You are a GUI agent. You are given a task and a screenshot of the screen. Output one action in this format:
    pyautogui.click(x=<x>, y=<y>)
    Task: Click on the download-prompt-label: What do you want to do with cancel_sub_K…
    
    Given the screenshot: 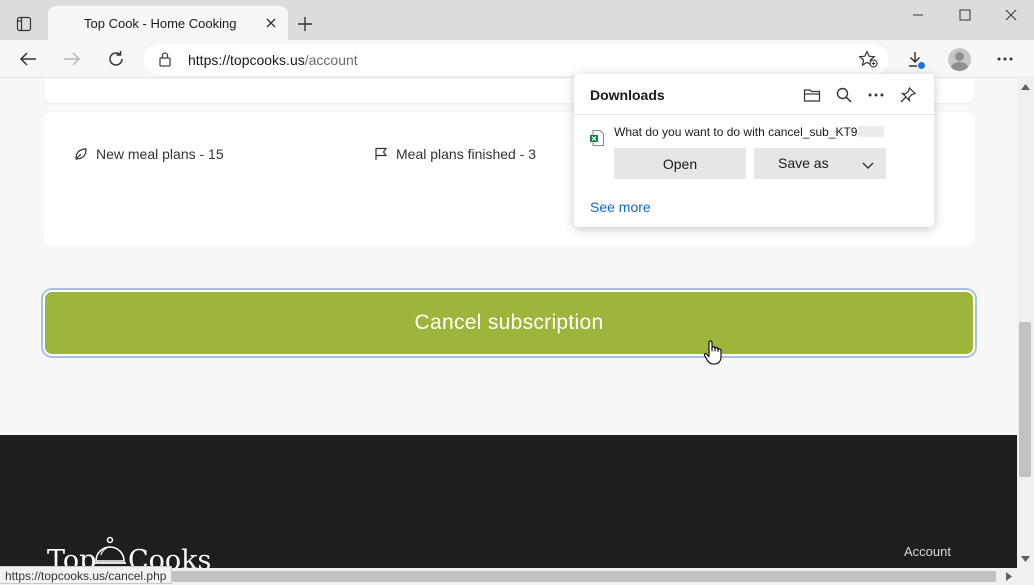 What is the action you would take?
    pyautogui.click(x=736, y=132)
    